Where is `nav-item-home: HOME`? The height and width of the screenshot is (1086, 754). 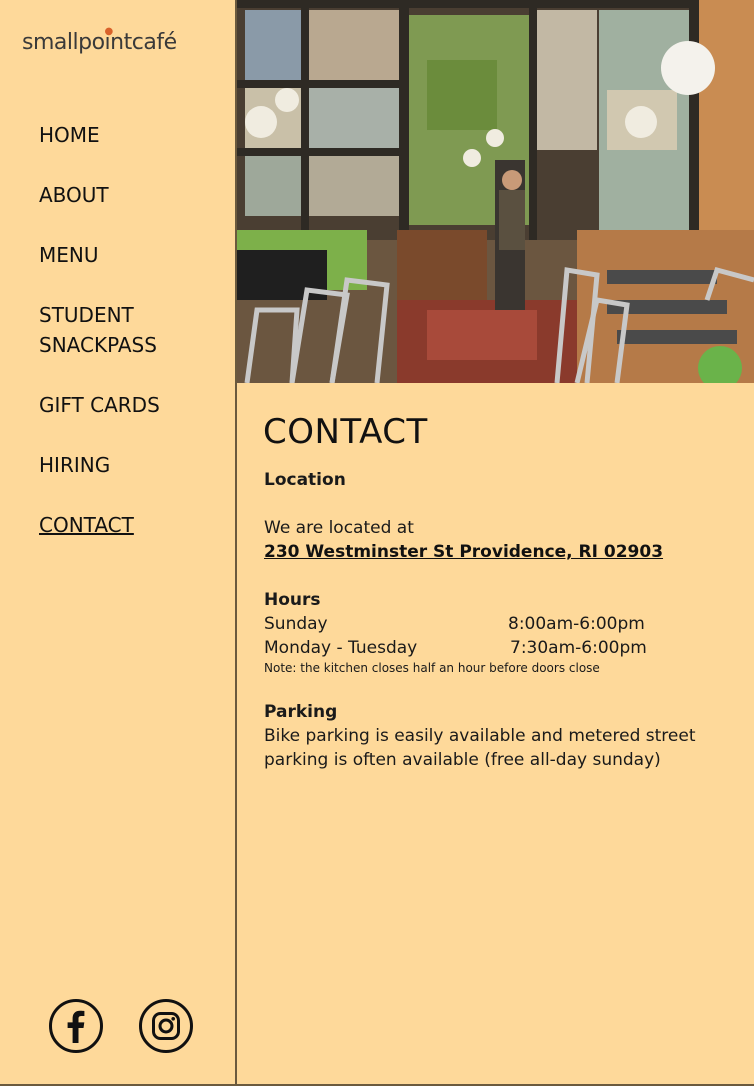
nav-item-home: HOME is located at coordinates (134, 135).